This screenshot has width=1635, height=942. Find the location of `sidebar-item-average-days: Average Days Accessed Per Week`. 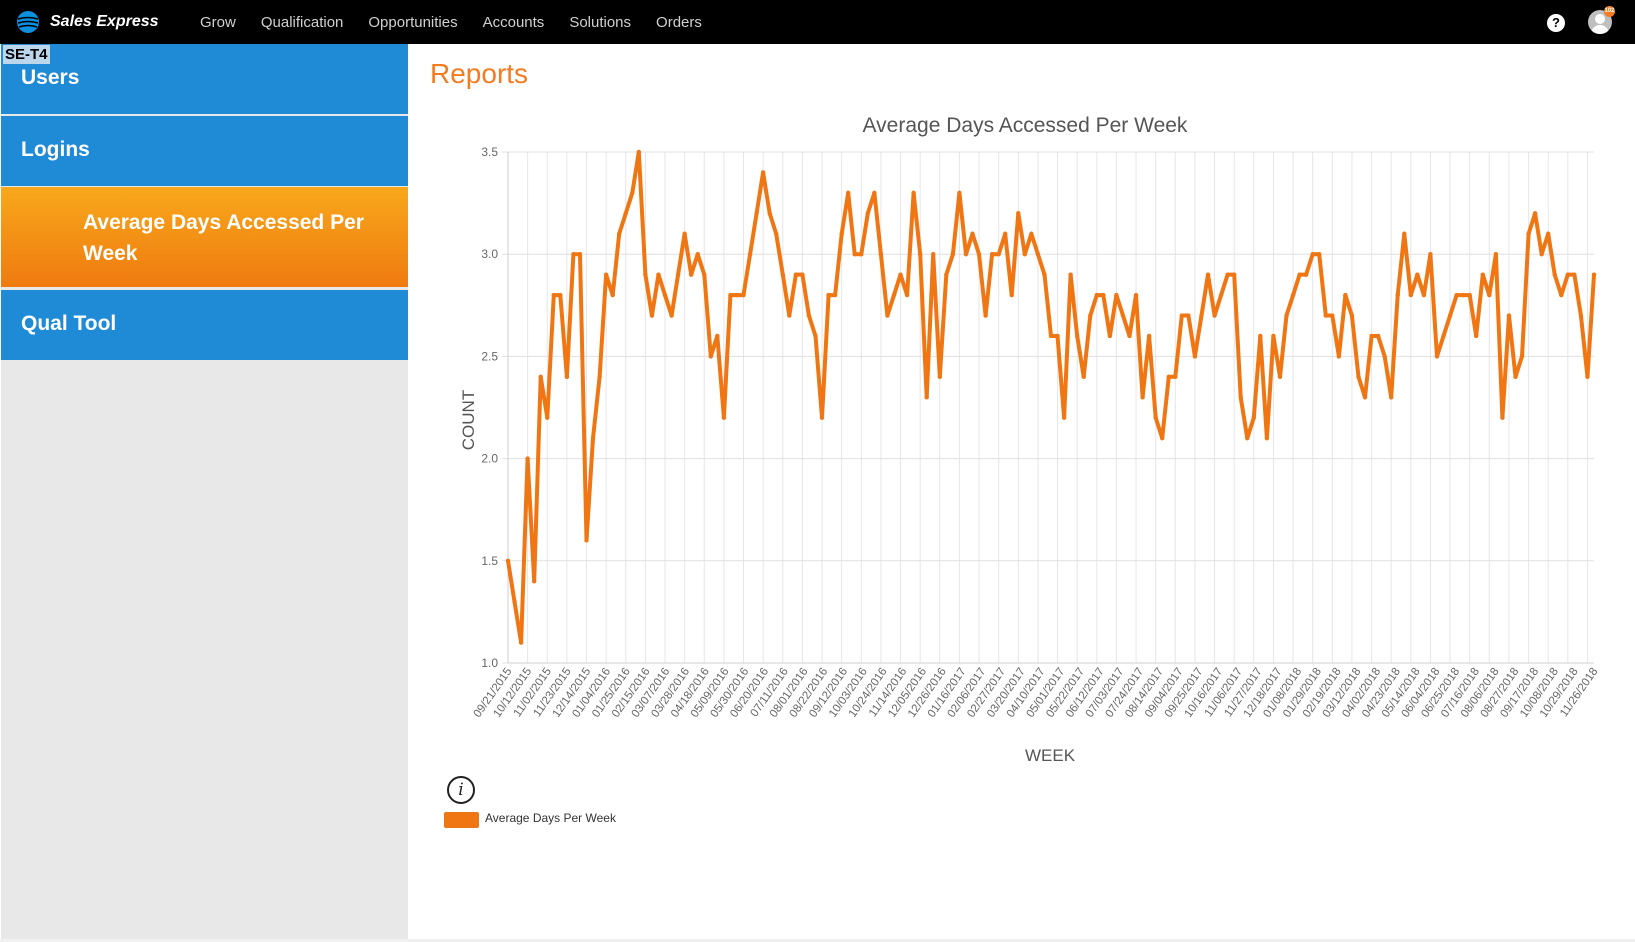

sidebar-item-average-days: Average Days Accessed Per Week is located at coordinates (204, 237).